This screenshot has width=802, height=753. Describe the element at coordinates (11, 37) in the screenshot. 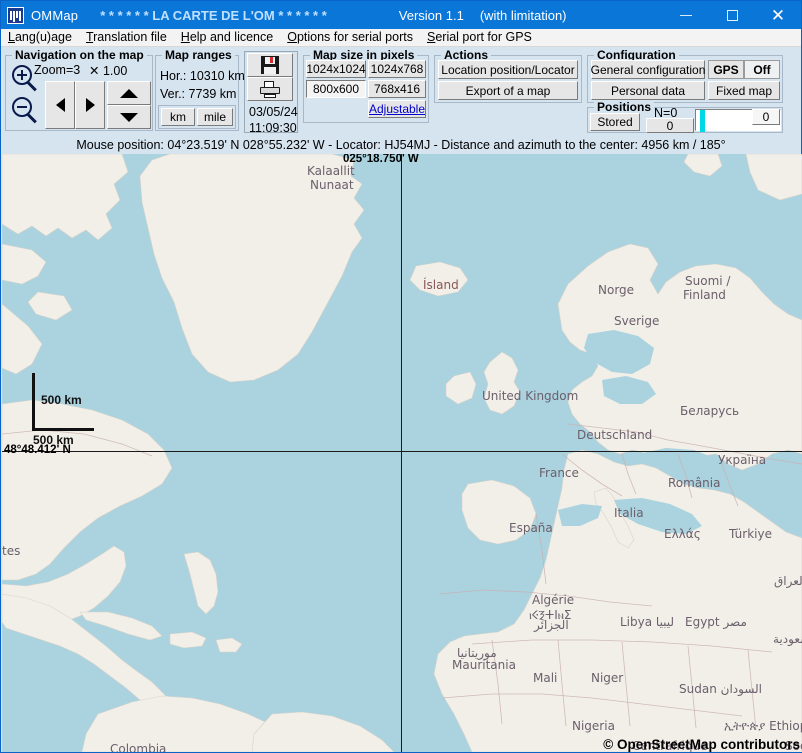

I see `menu-accelerator: L` at that location.